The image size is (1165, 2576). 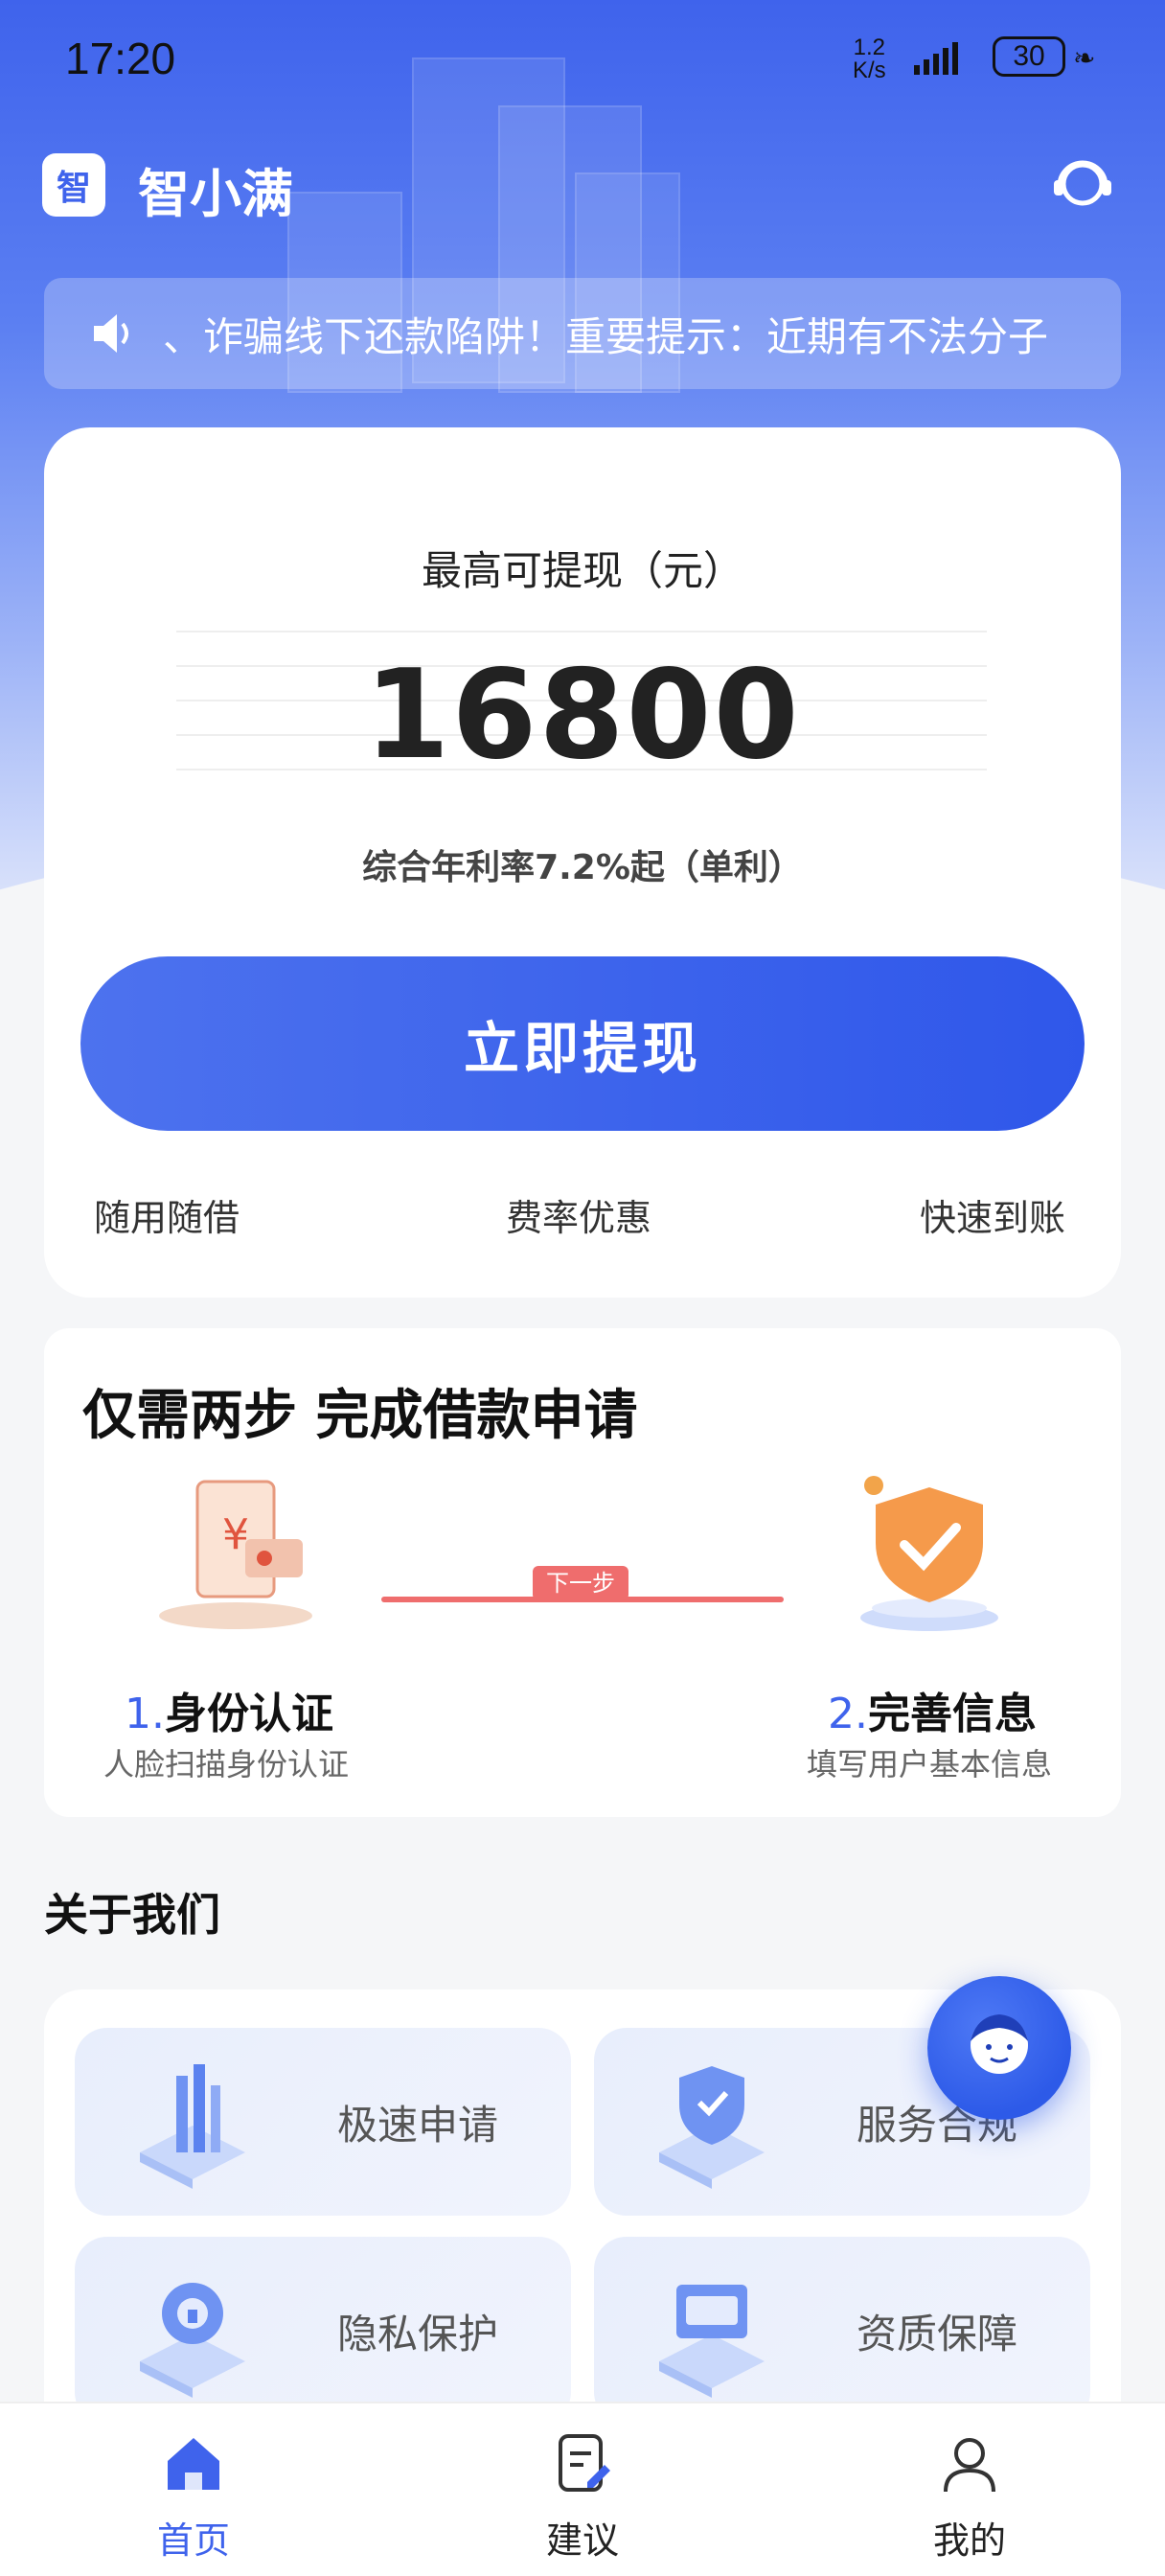 I want to click on feature-label: 随用随借, so click(x=167, y=1218).